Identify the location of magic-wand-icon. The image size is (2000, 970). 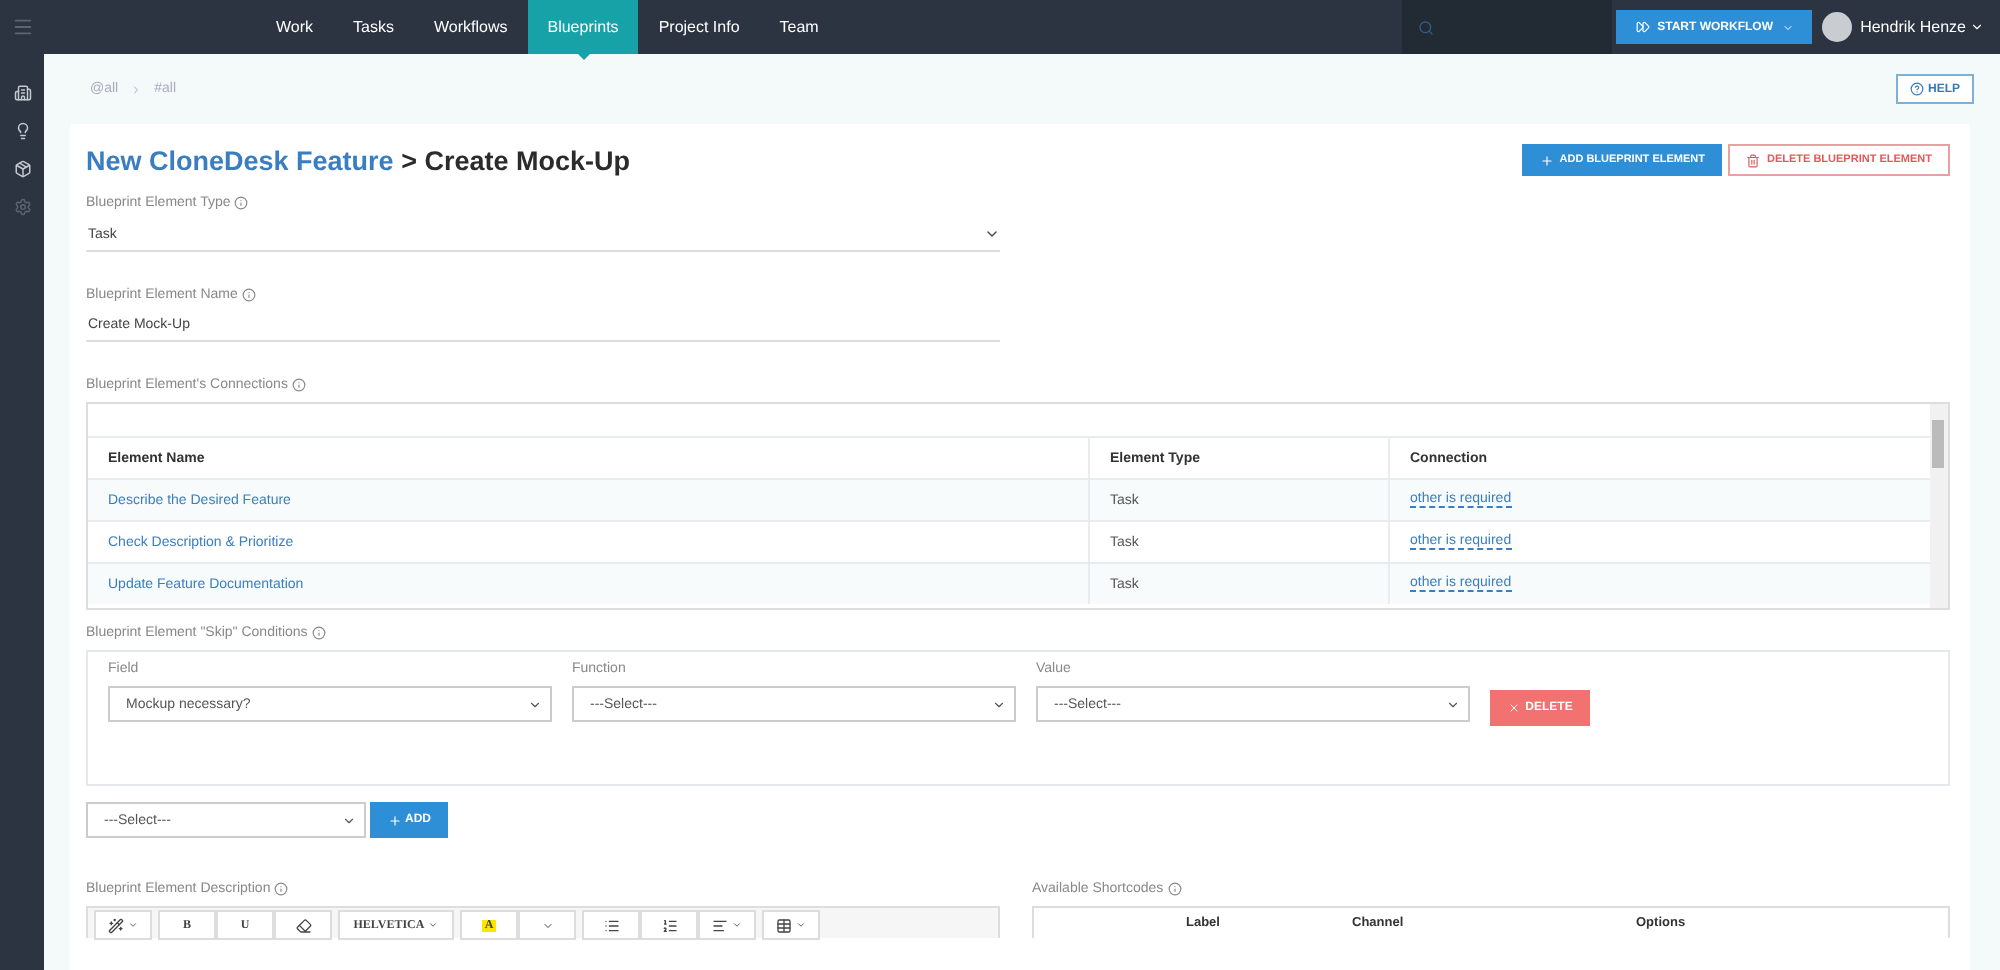
(116, 925).